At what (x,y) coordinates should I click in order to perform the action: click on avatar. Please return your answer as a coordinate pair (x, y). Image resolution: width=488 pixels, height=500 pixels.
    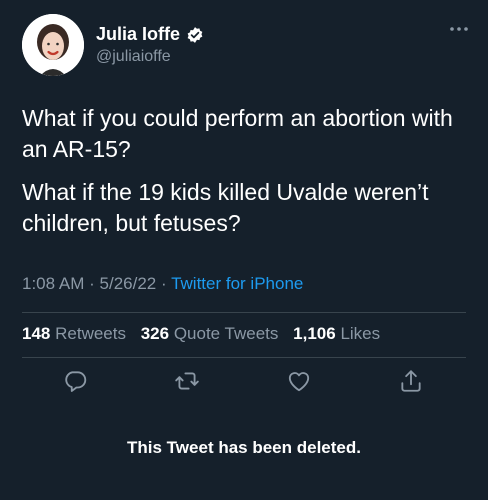
    Looking at the image, I should click on (53, 45).